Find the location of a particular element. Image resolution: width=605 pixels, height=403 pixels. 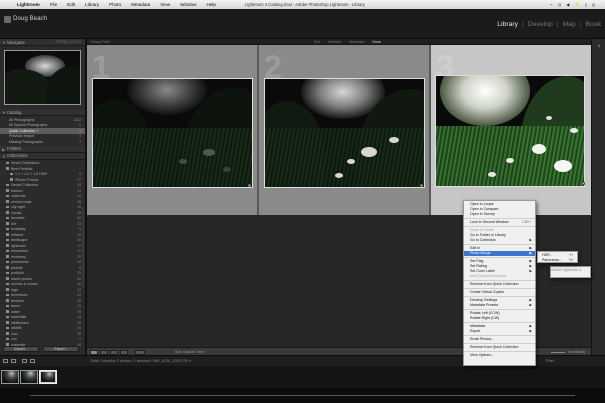

photo-flower is located at coordinates (510, 160).